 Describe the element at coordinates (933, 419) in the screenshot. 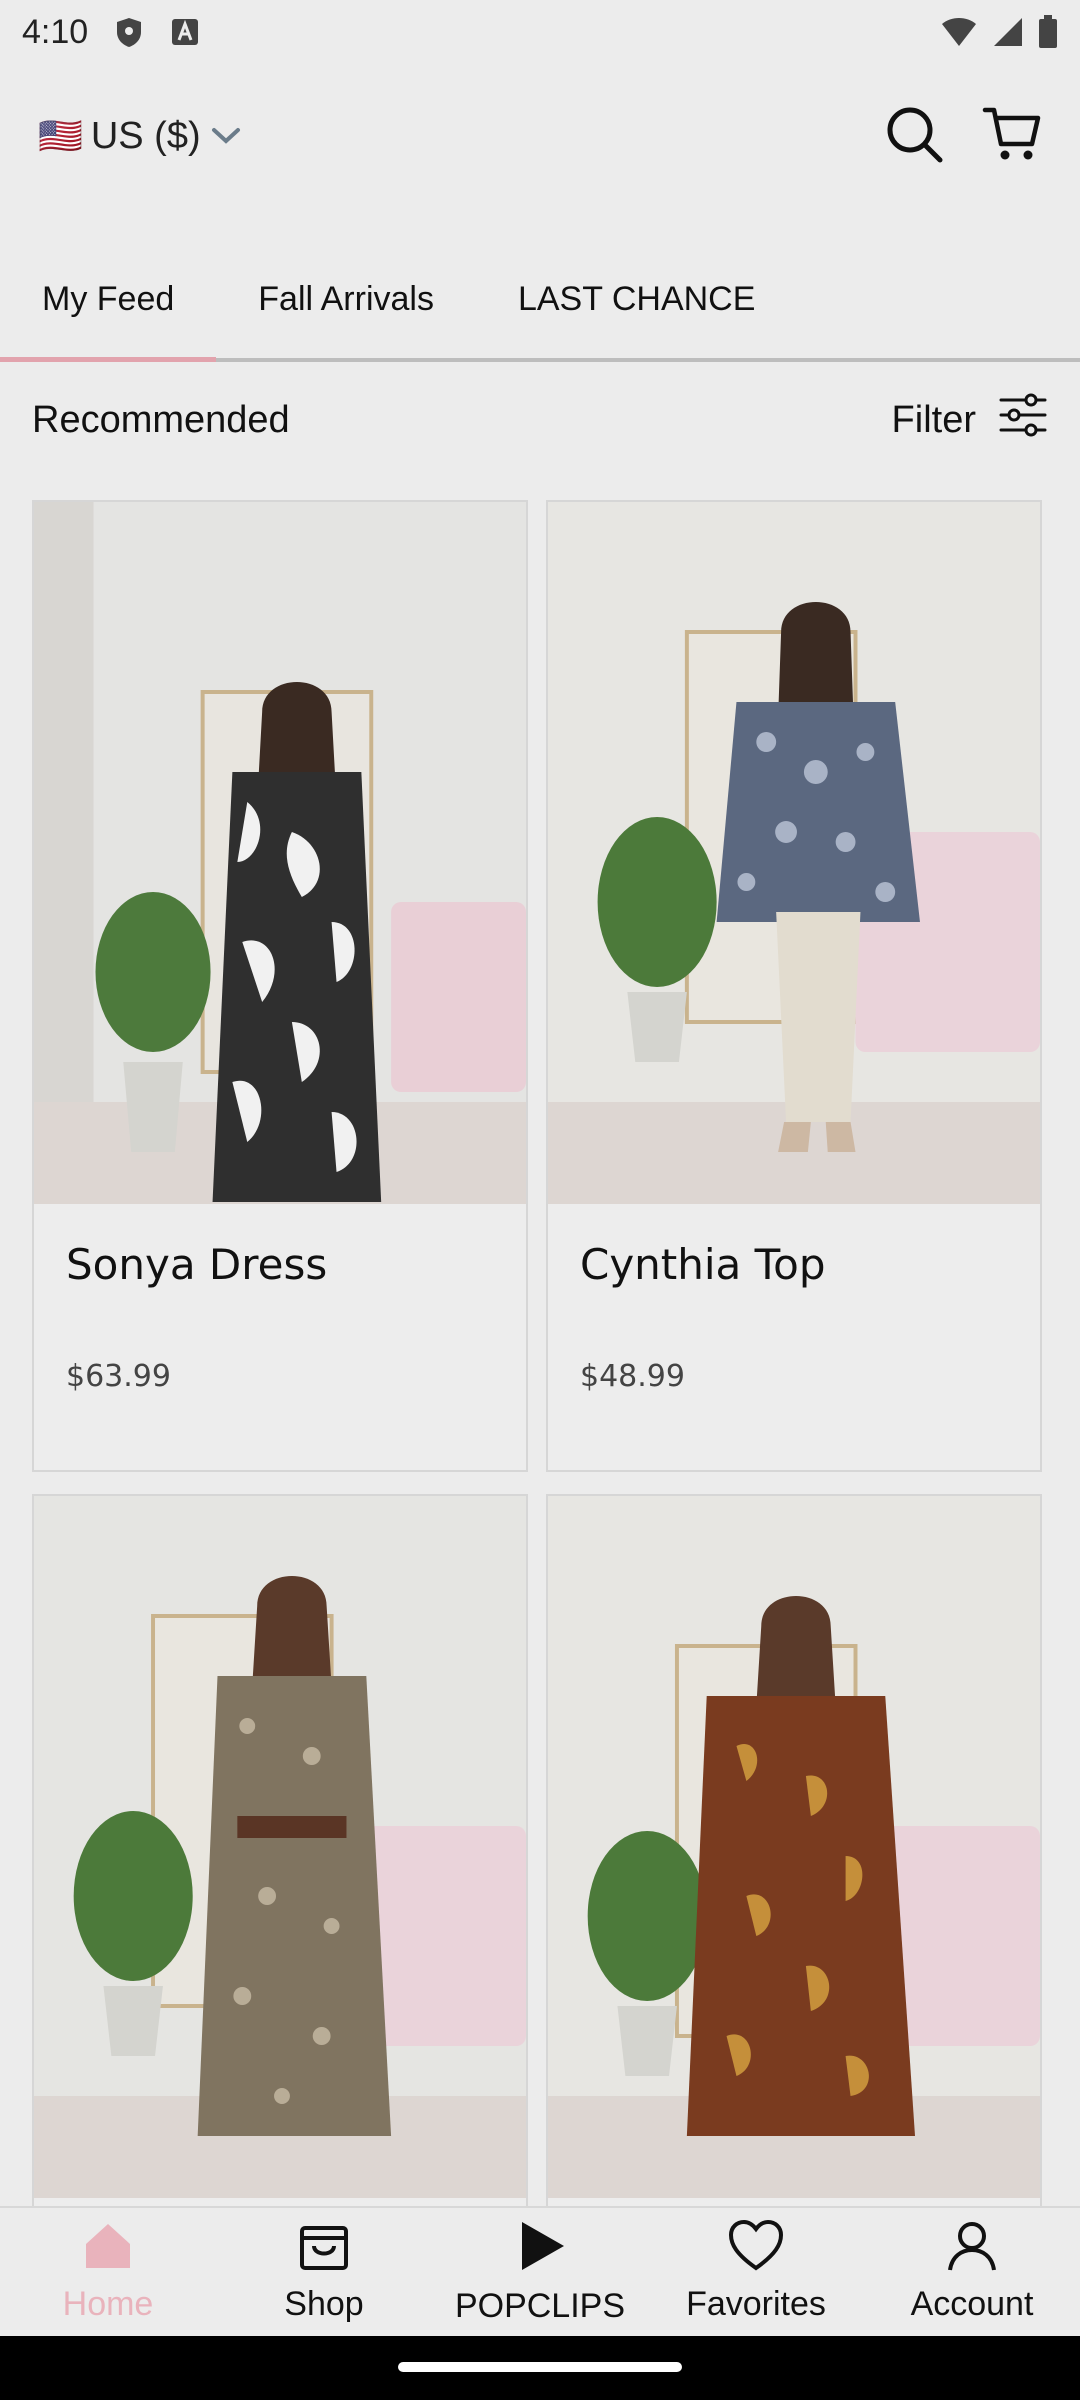

I see `filter-label: Filter` at that location.